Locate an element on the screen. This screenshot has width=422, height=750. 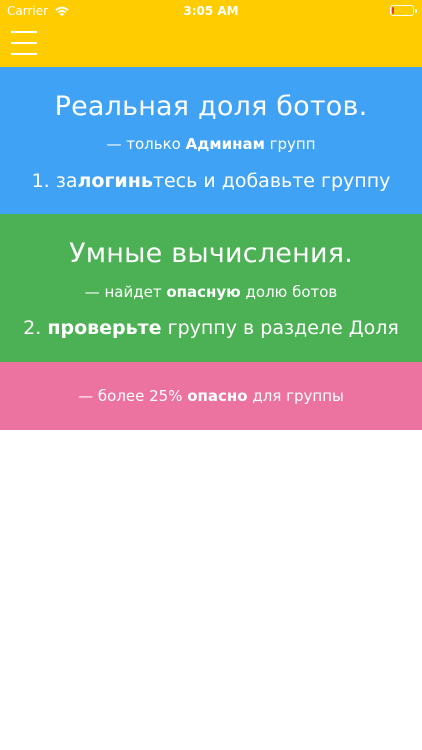
status-time: 3:05 AM is located at coordinates (211, 11).